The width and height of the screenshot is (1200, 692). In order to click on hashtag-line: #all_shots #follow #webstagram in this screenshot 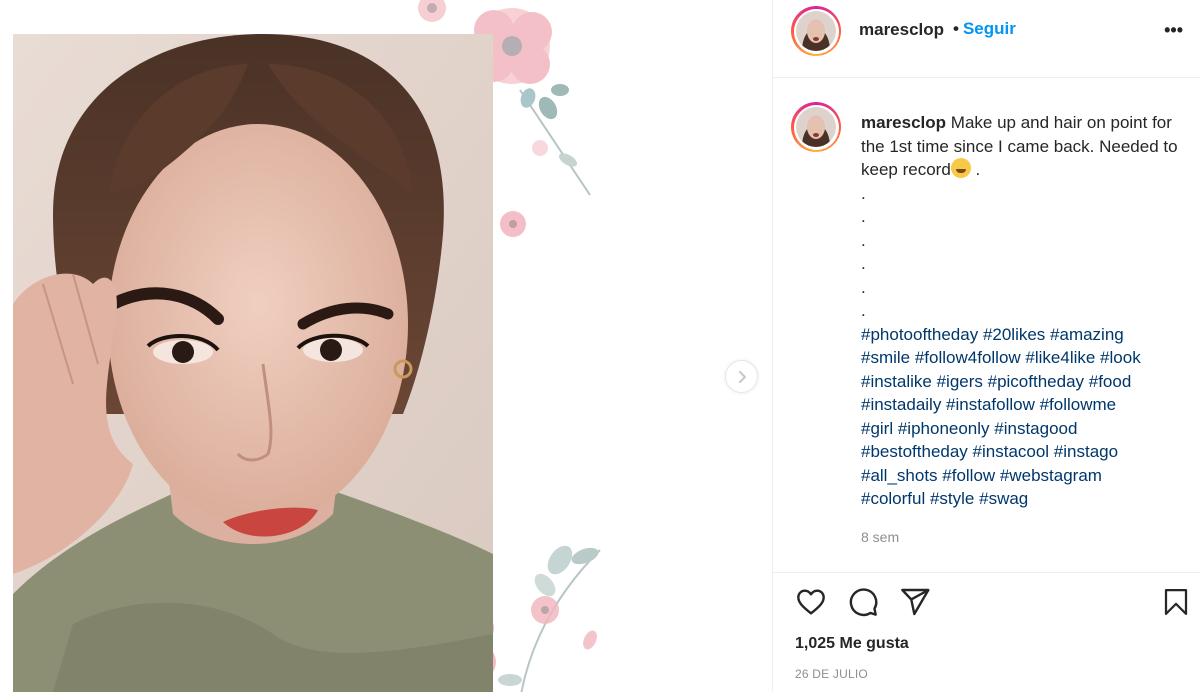, I will do `click(1023, 476)`.